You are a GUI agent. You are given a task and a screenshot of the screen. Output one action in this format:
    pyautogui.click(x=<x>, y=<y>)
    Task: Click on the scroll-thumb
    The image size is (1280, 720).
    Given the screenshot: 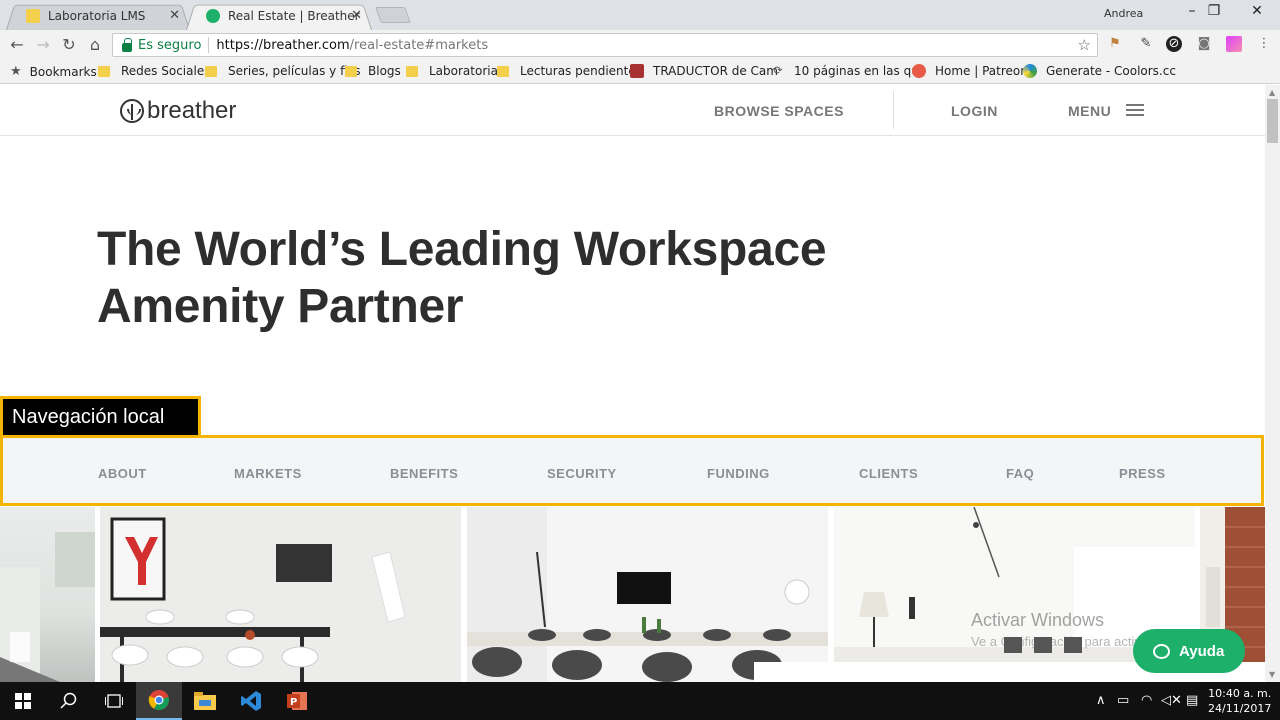 What is the action you would take?
    pyautogui.click(x=1272, y=121)
    